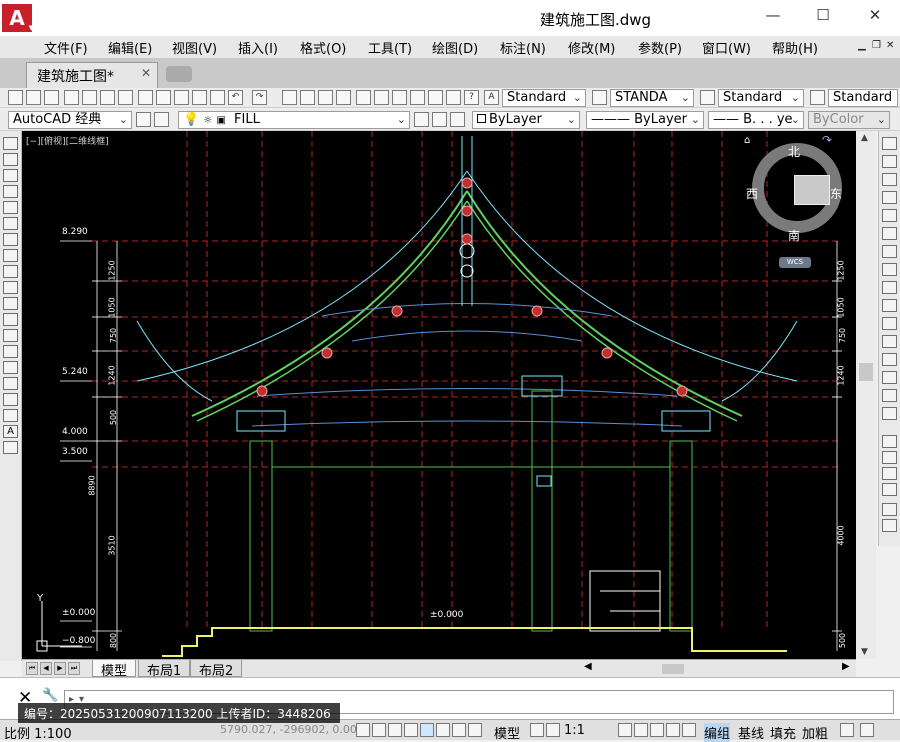 This screenshot has width=900, height=742. What do you see at coordinates (889, 489) in the screenshot?
I see `draworder-under-icon` at bounding box center [889, 489].